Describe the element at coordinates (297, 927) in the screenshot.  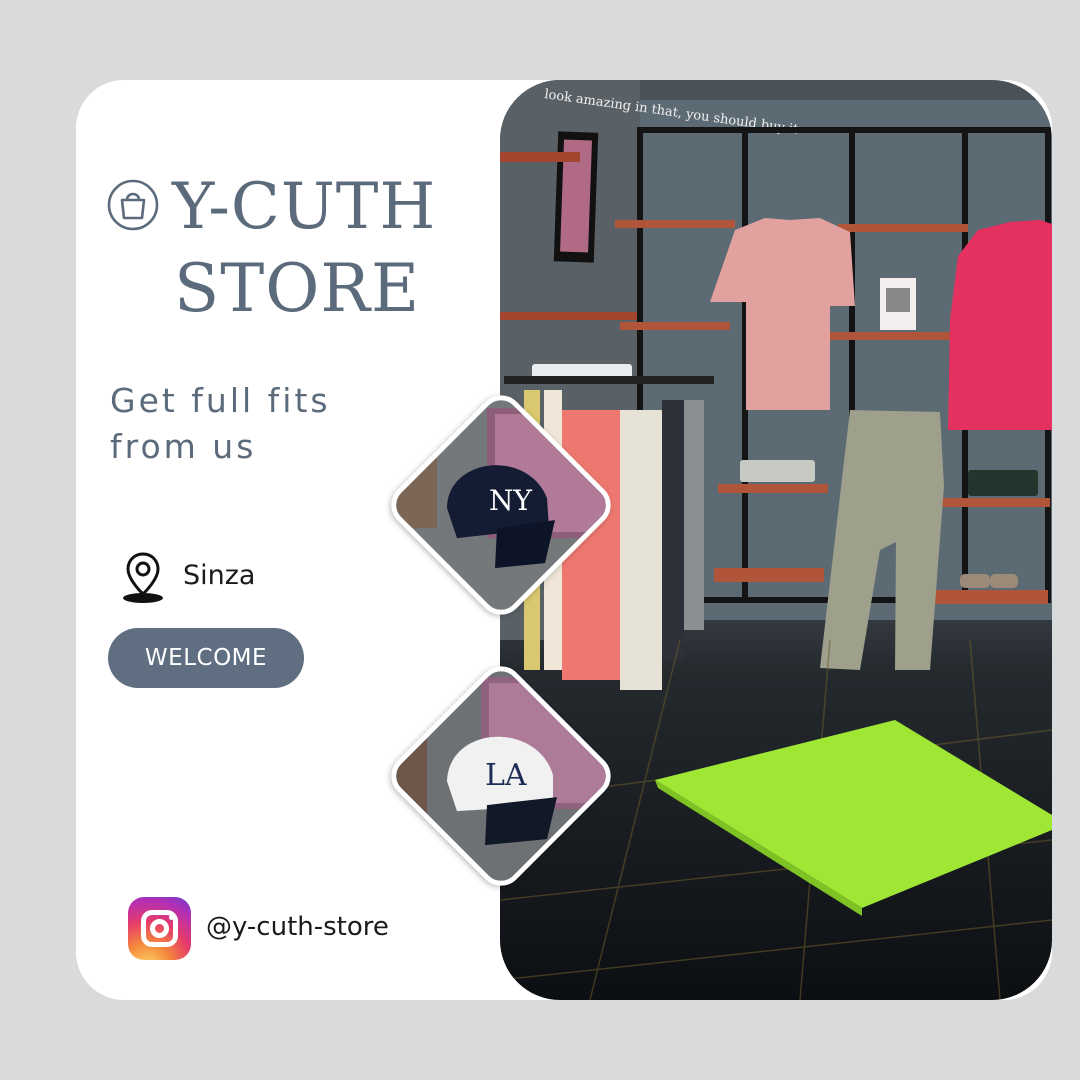
I see `instagram-handle-link: @y-cuth-store` at that location.